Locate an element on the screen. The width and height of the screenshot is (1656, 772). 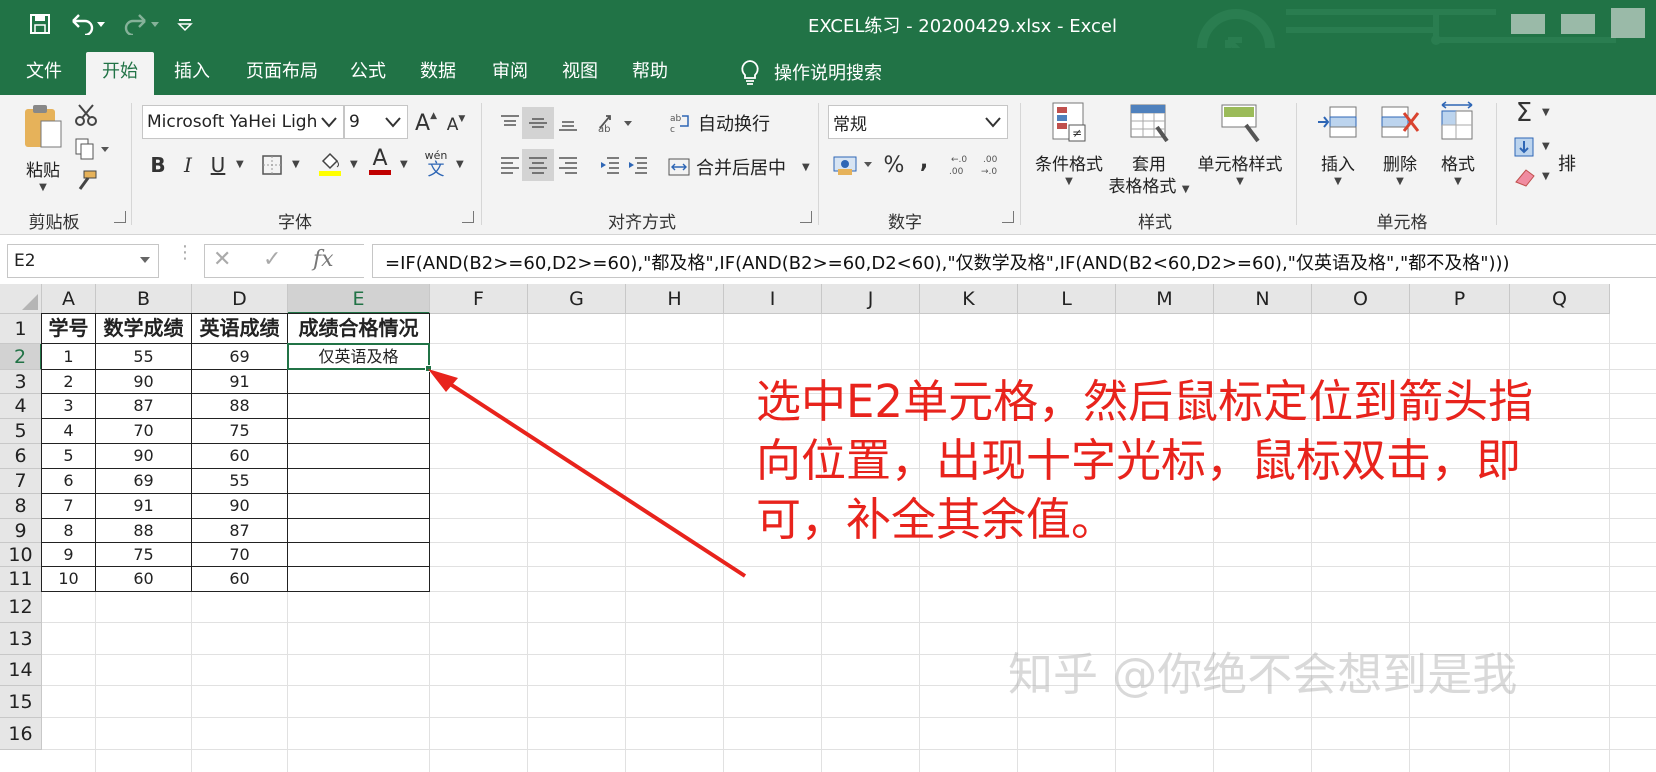
percent-style-button: % is located at coordinates (894, 165).